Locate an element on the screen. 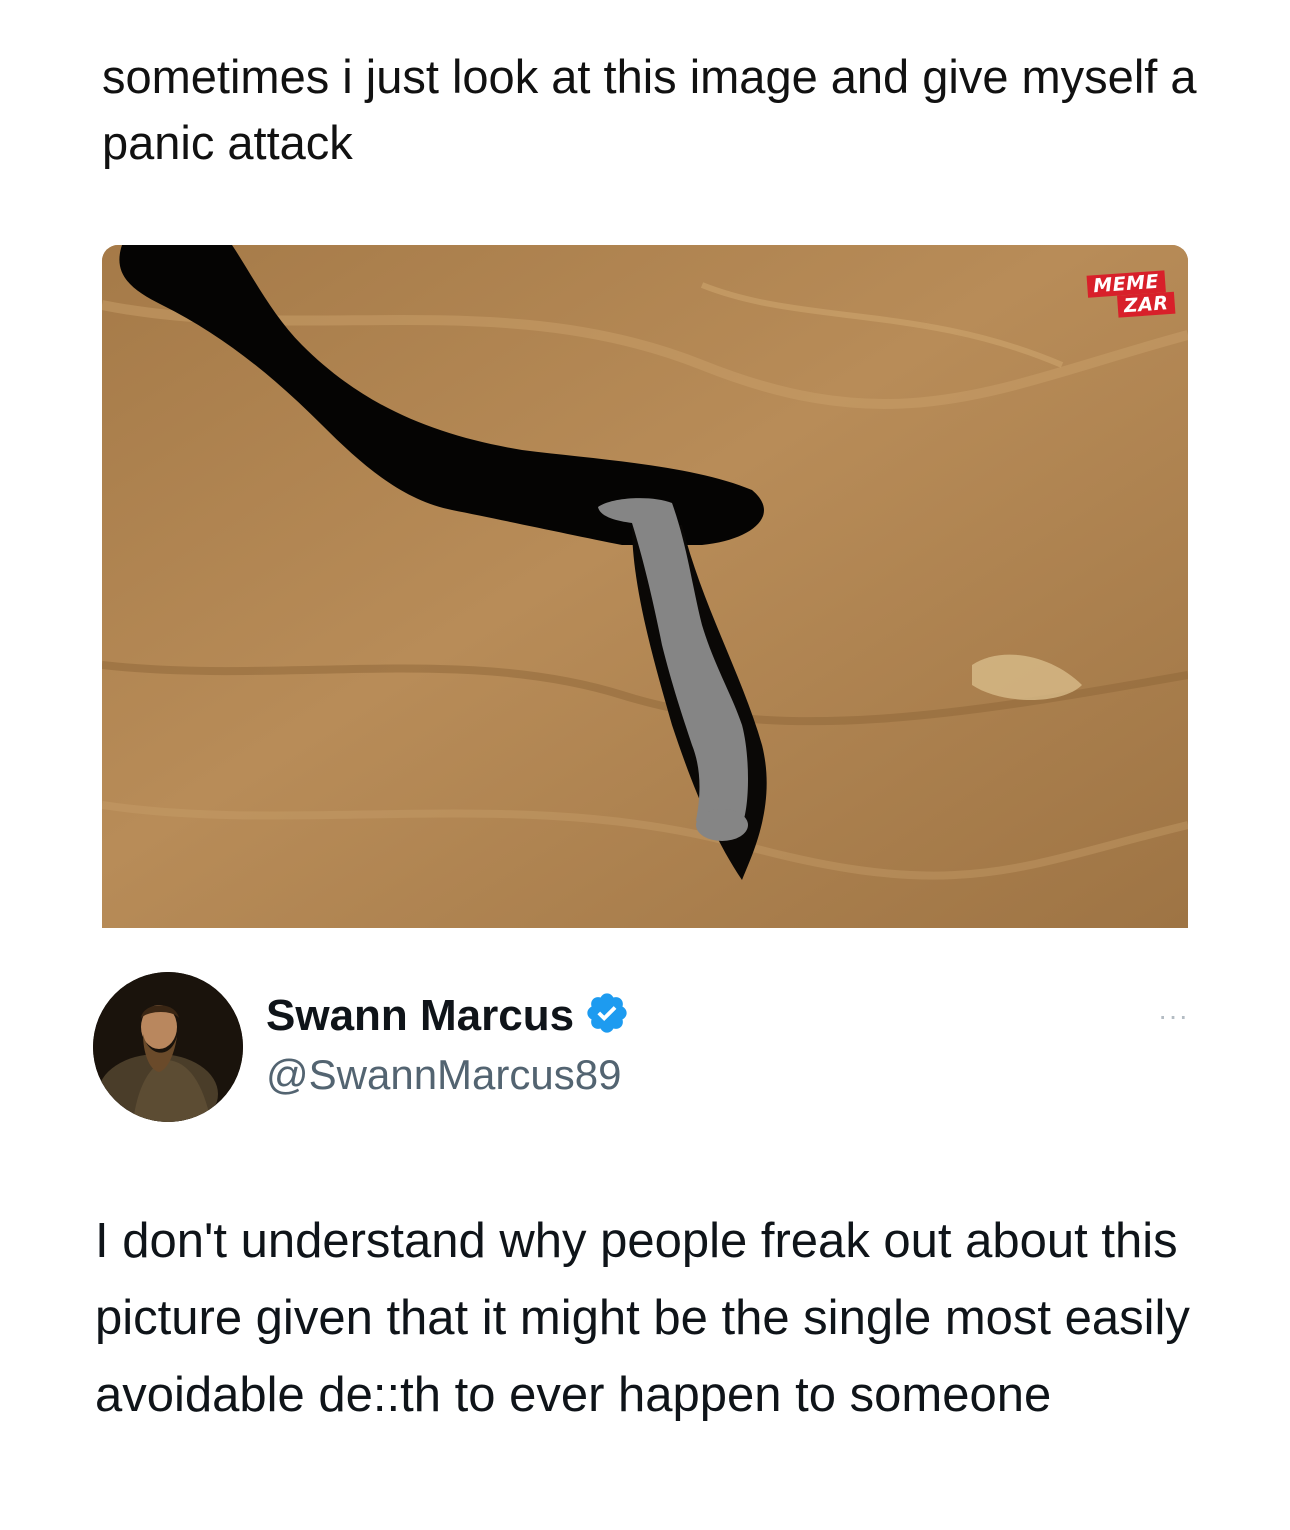 This screenshot has width=1290, height=1530. watermark-logo: MEME ZAR is located at coordinates (1131, 294).